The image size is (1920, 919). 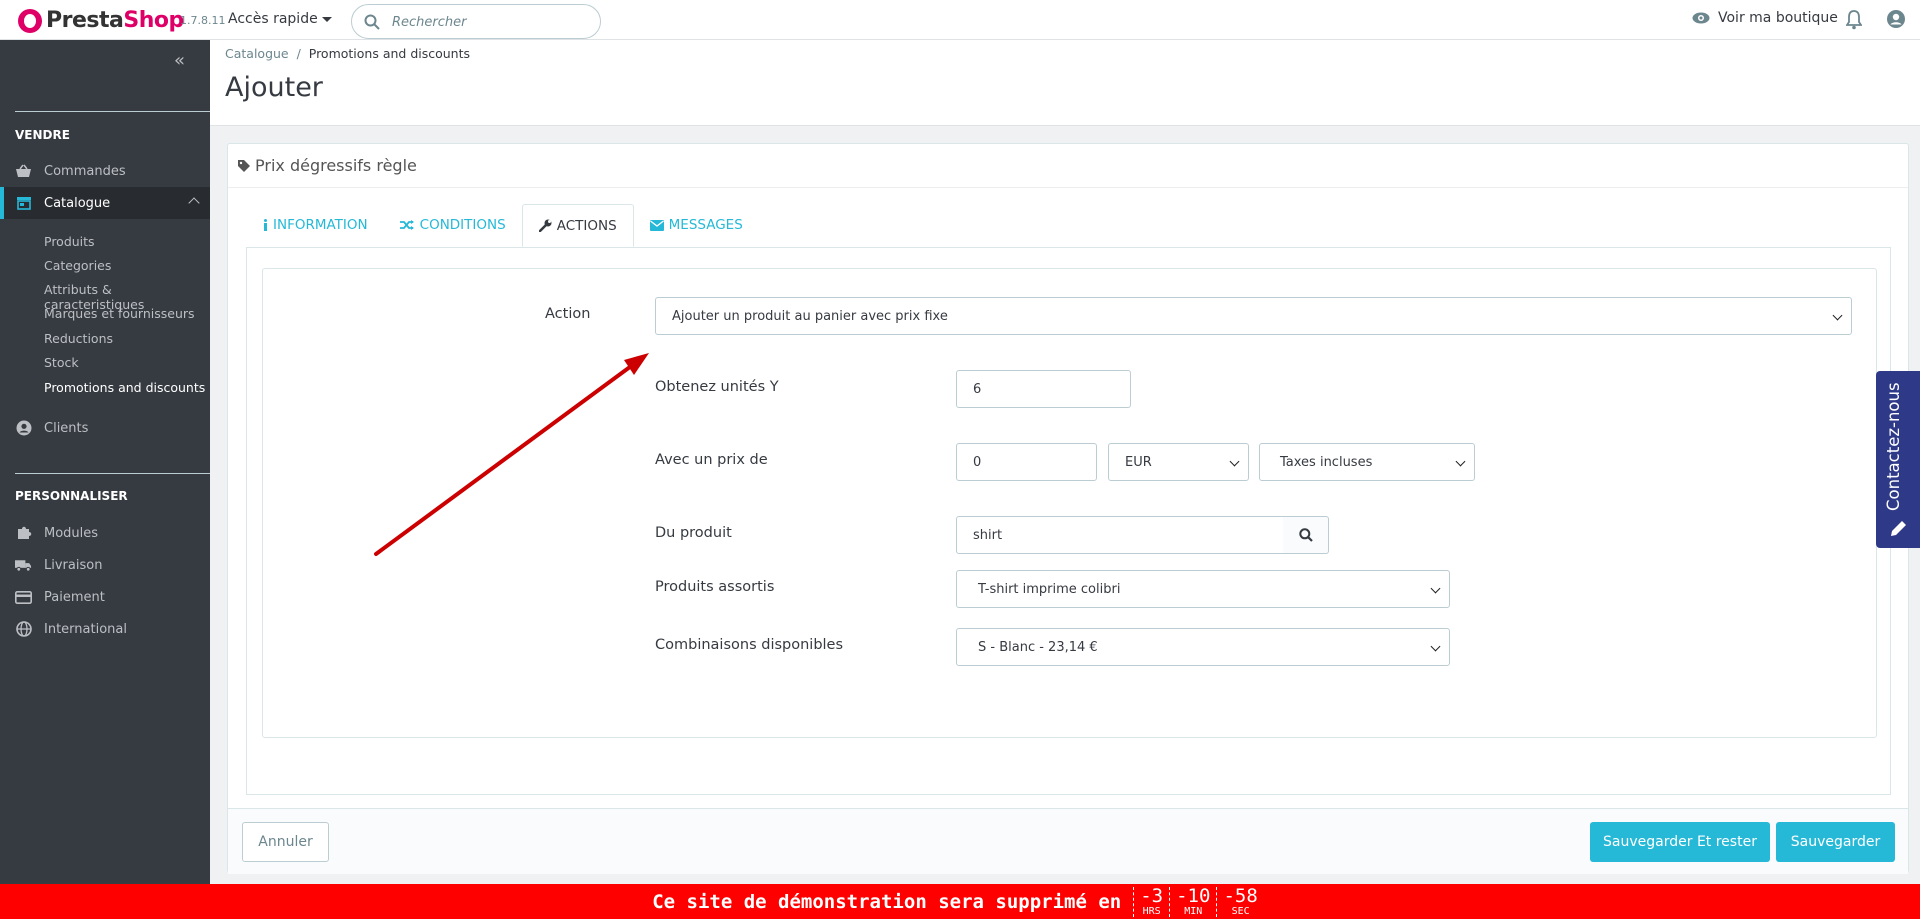 I want to click on submenu-brands: Marques et fournisseurs, so click(x=119, y=313).